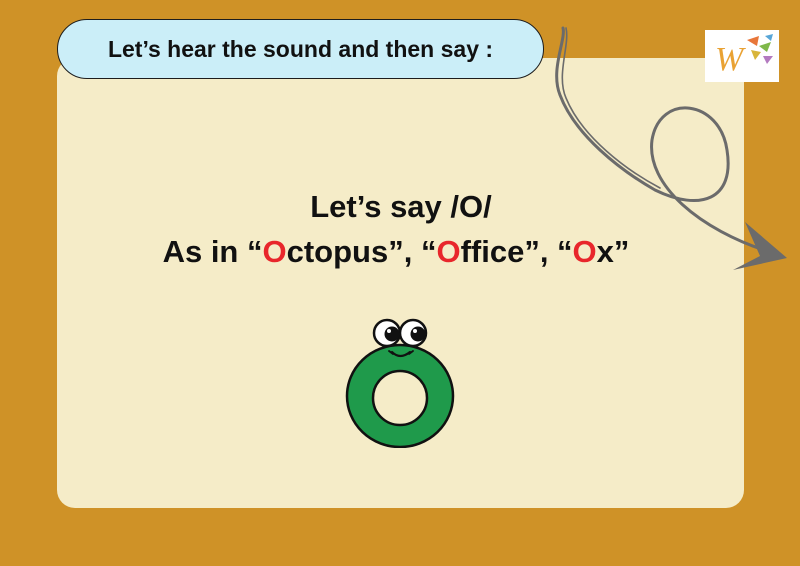 The height and width of the screenshot is (566, 800). I want to click on say-line: Let’s say /O/, so click(401, 206).